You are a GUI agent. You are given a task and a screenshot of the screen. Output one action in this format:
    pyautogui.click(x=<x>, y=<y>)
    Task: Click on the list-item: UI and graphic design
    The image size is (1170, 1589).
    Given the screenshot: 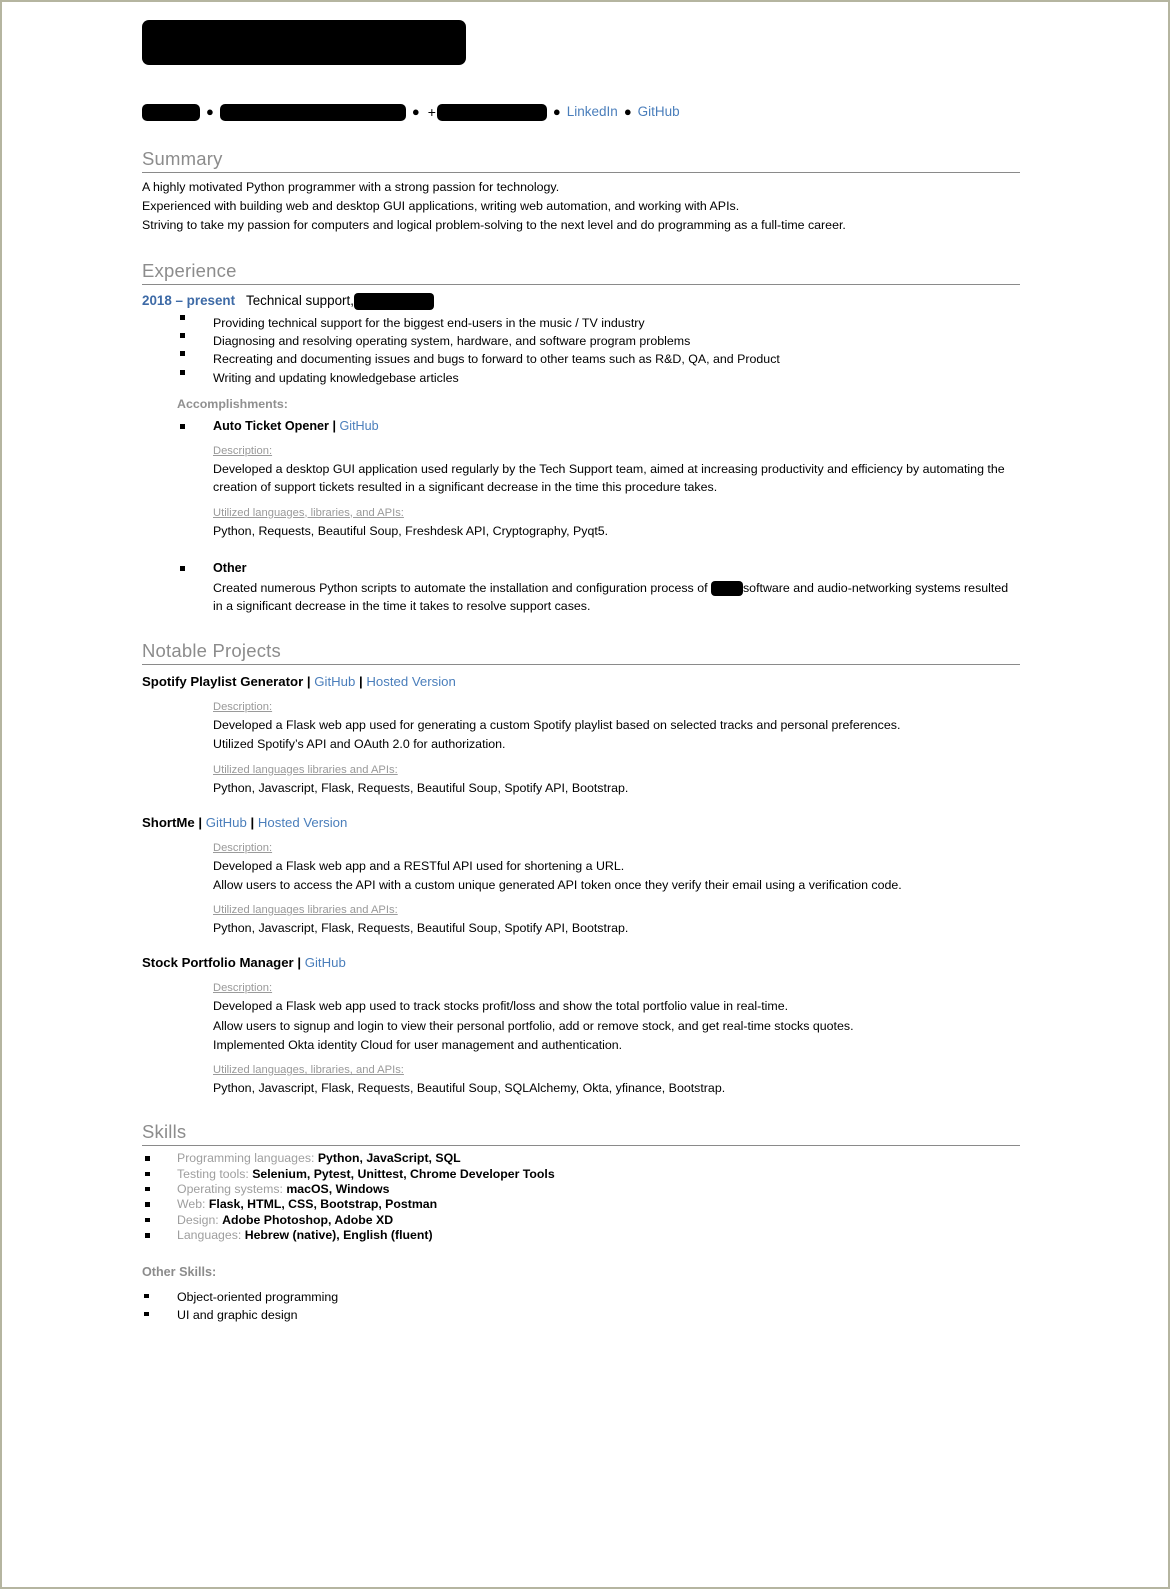 What is the action you would take?
    pyautogui.click(x=581, y=1315)
    